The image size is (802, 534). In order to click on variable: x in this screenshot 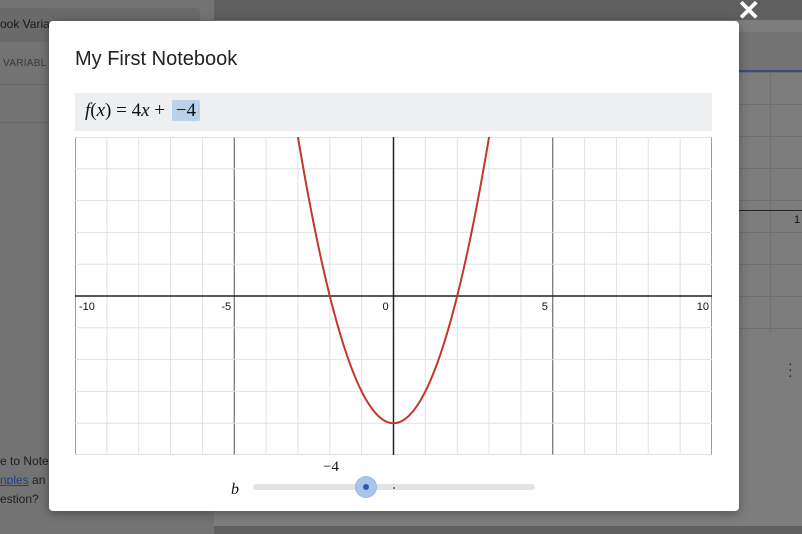, I will do `click(145, 110)`.